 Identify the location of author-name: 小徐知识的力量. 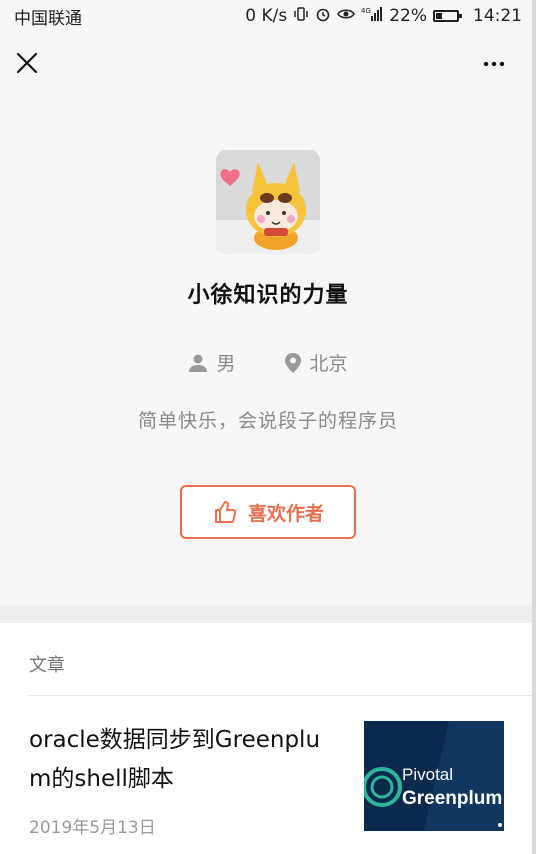
(268, 295).